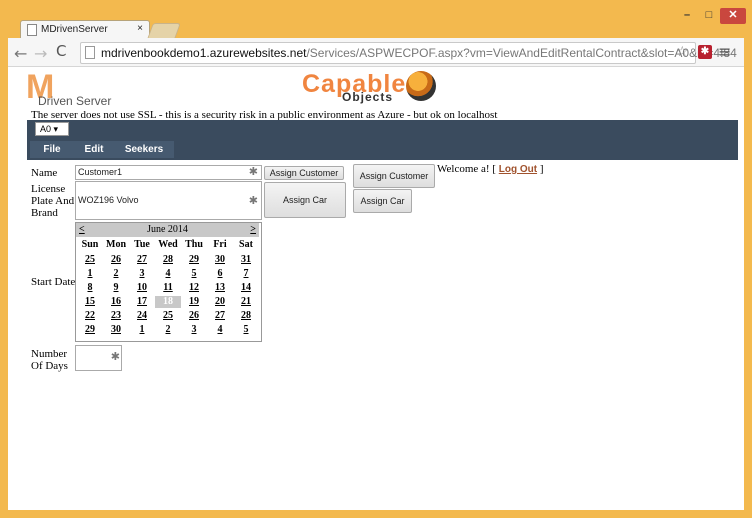 The width and height of the screenshot is (752, 518). Describe the element at coordinates (53, 201) in the screenshot. I see `license-label: License Plate And Brand` at that location.